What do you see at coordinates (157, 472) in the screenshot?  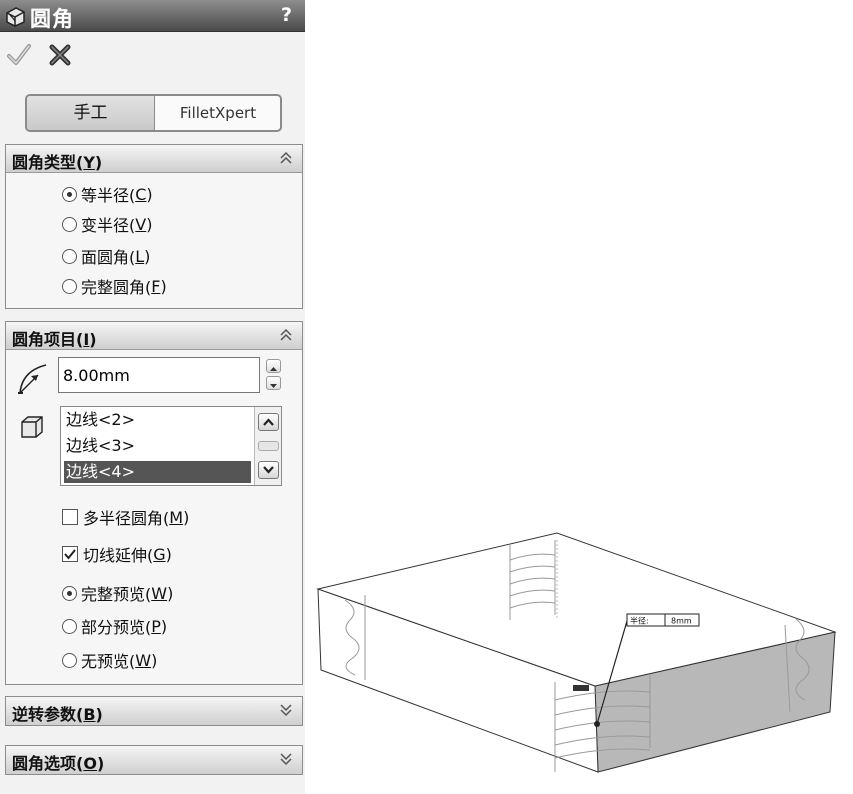 I see `list-item-selected: 边线<4>` at bounding box center [157, 472].